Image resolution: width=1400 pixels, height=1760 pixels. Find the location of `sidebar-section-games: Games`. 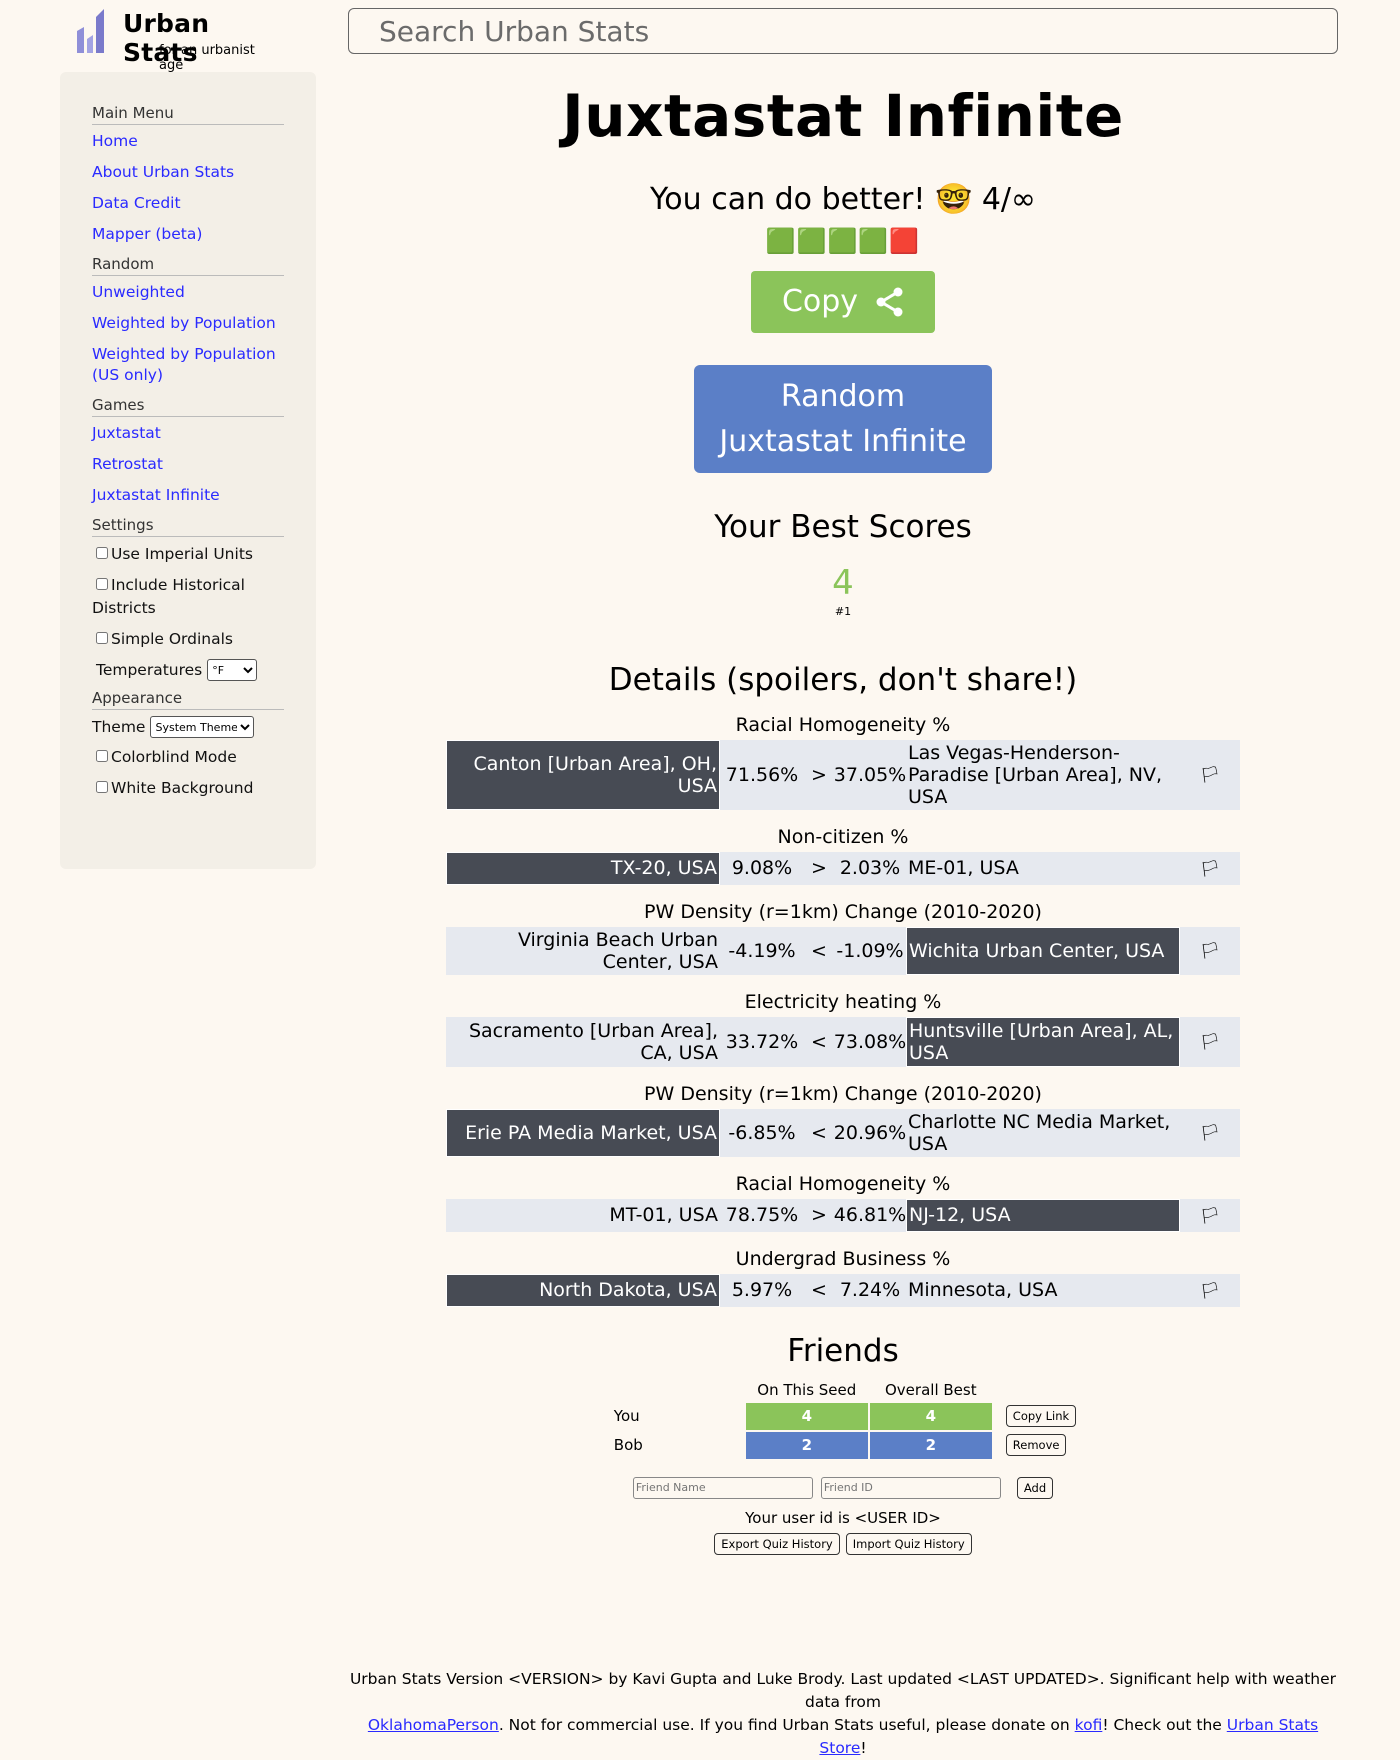

sidebar-section-games: Games is located at coordinates (188, 406).